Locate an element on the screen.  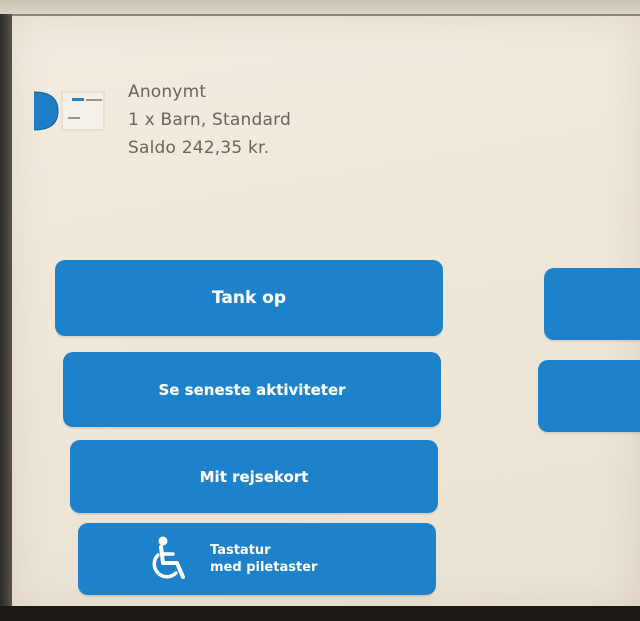
screen-bezel-bottom is located at coordinates (320, 613).